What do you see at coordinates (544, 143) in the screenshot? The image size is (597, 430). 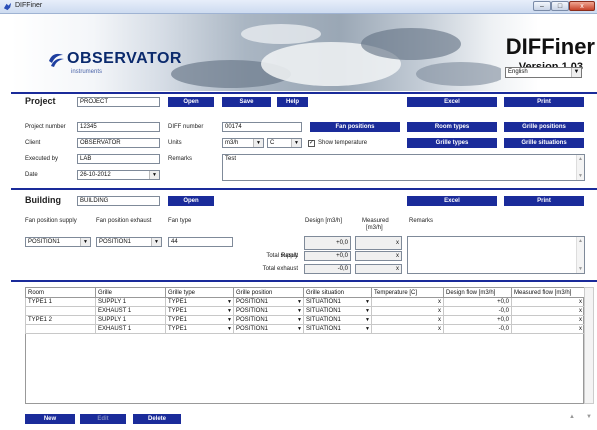 I see `grille-situations-button: Grille situations` at bounding box center [544, 143].